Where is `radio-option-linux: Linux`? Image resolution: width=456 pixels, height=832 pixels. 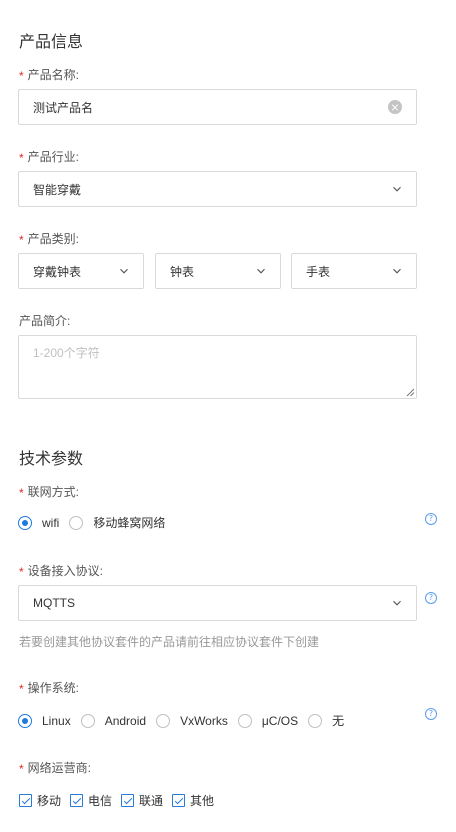
radio-option-linux: Linux is located at coordinates (44, 720).